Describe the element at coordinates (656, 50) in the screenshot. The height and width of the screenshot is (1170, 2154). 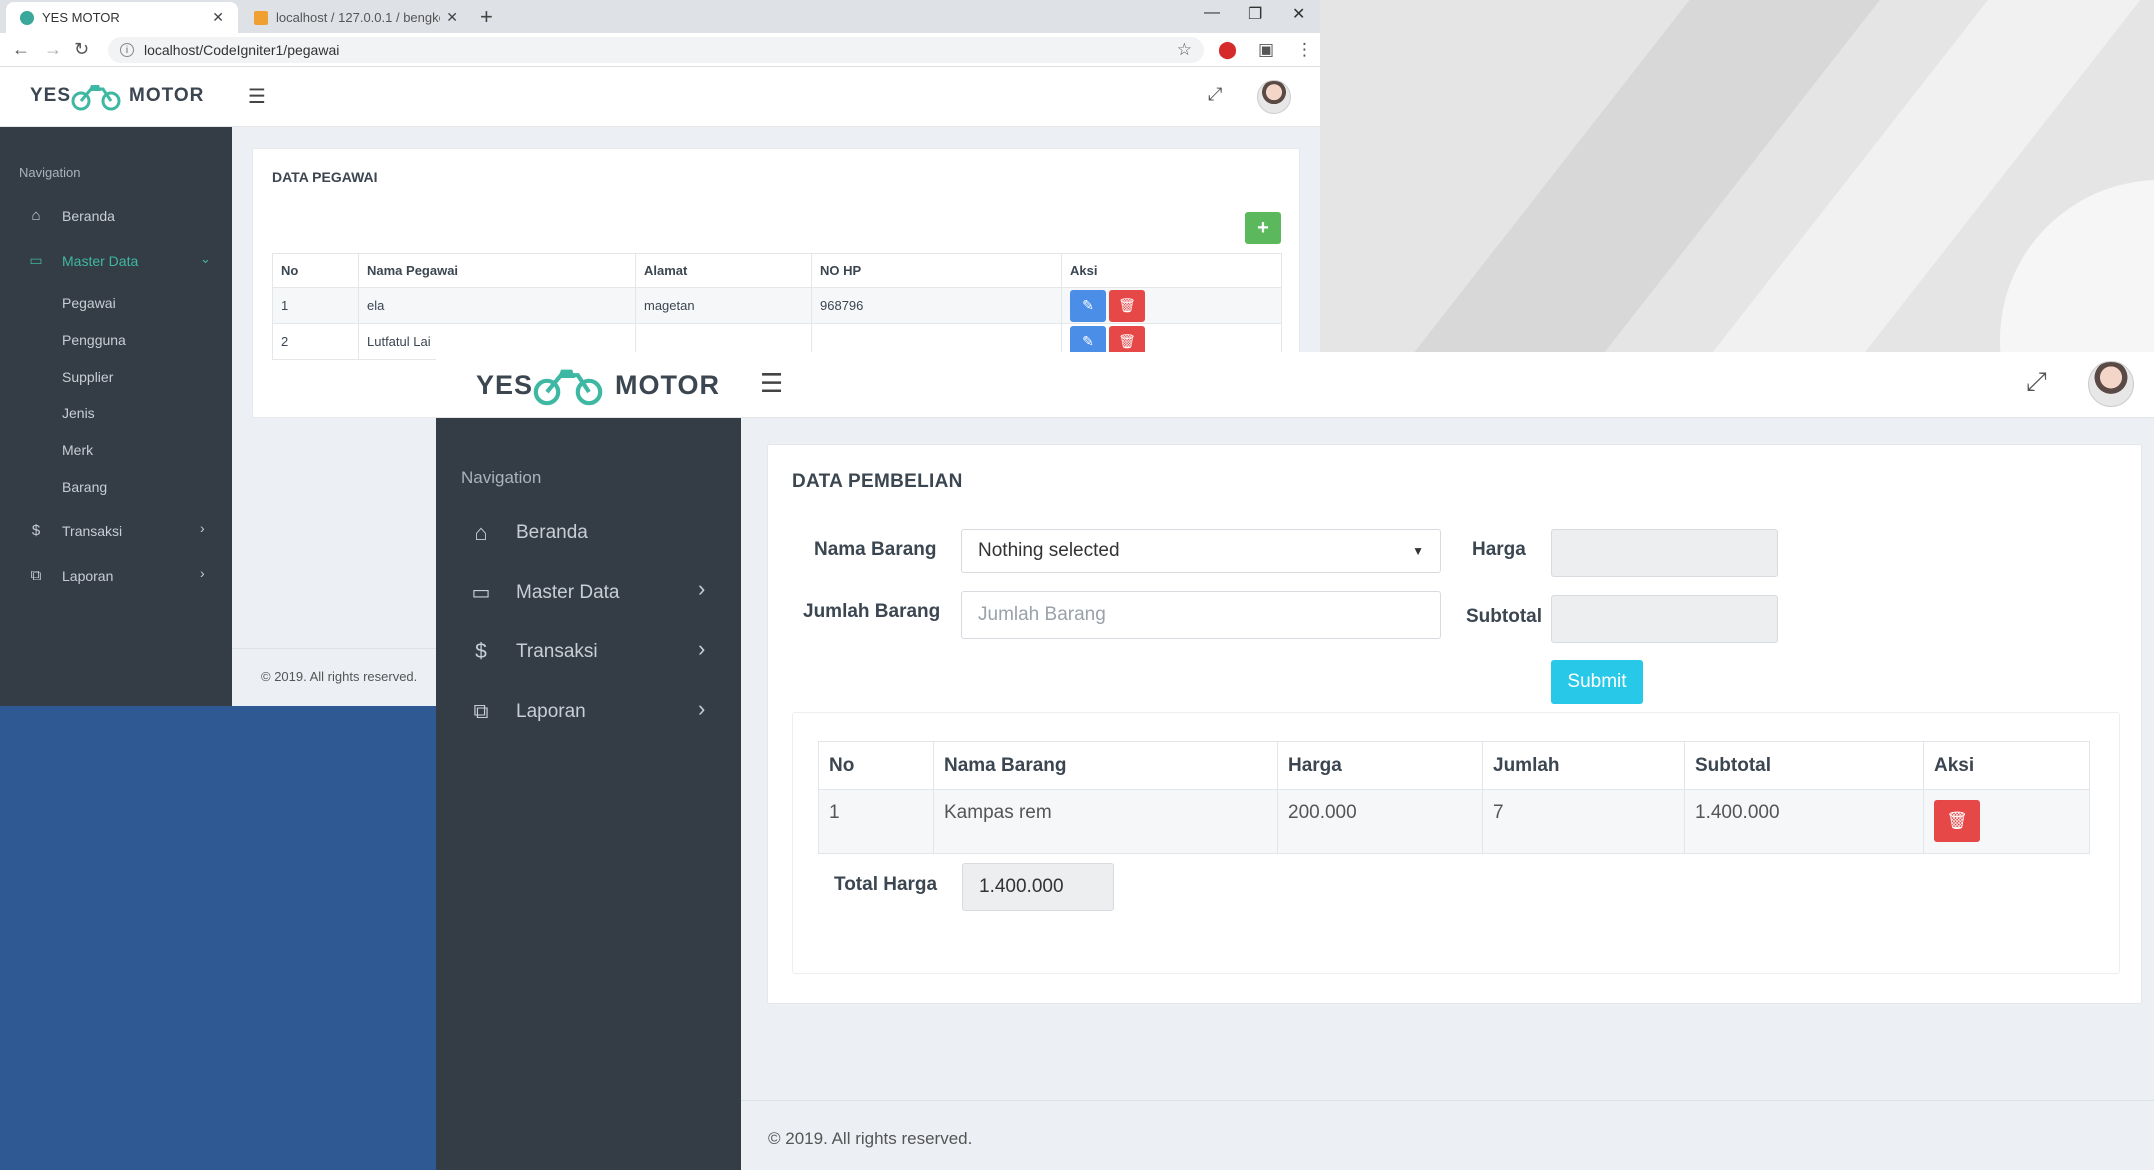
I see `url-field: i localhost/CodeIgniter1/pegawai ☆` at that location.